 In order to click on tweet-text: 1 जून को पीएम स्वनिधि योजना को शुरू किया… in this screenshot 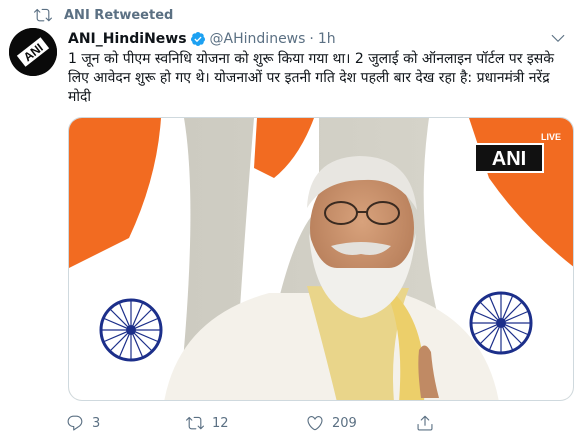, I will do `click(311, 78)`.